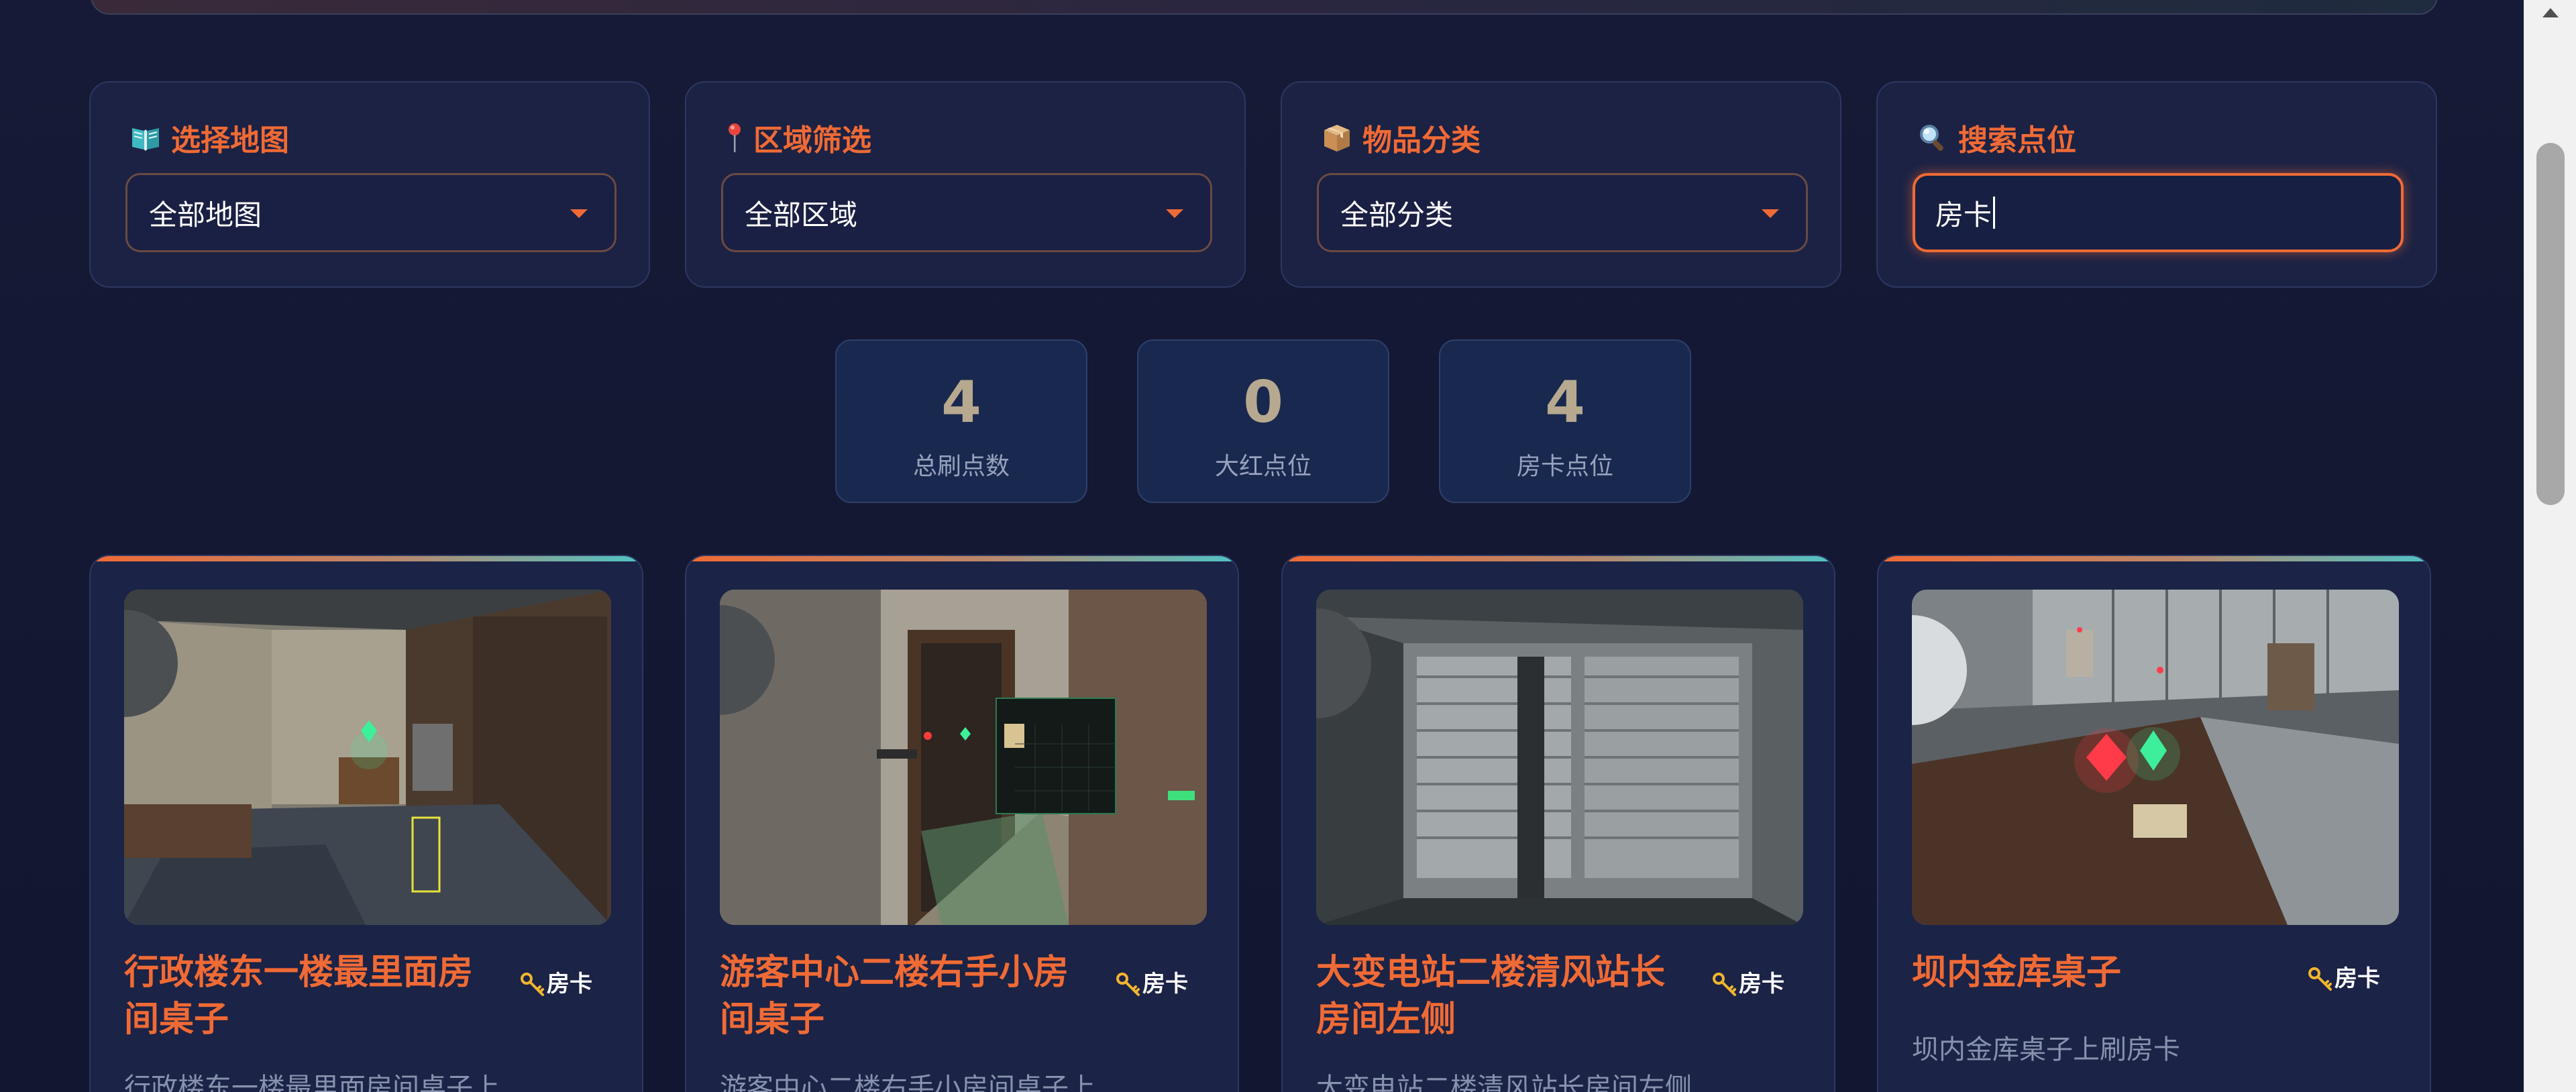 The image size is (2576, 1092). I want to click on category-filter-label: 物品分类, so click(1400, 137).